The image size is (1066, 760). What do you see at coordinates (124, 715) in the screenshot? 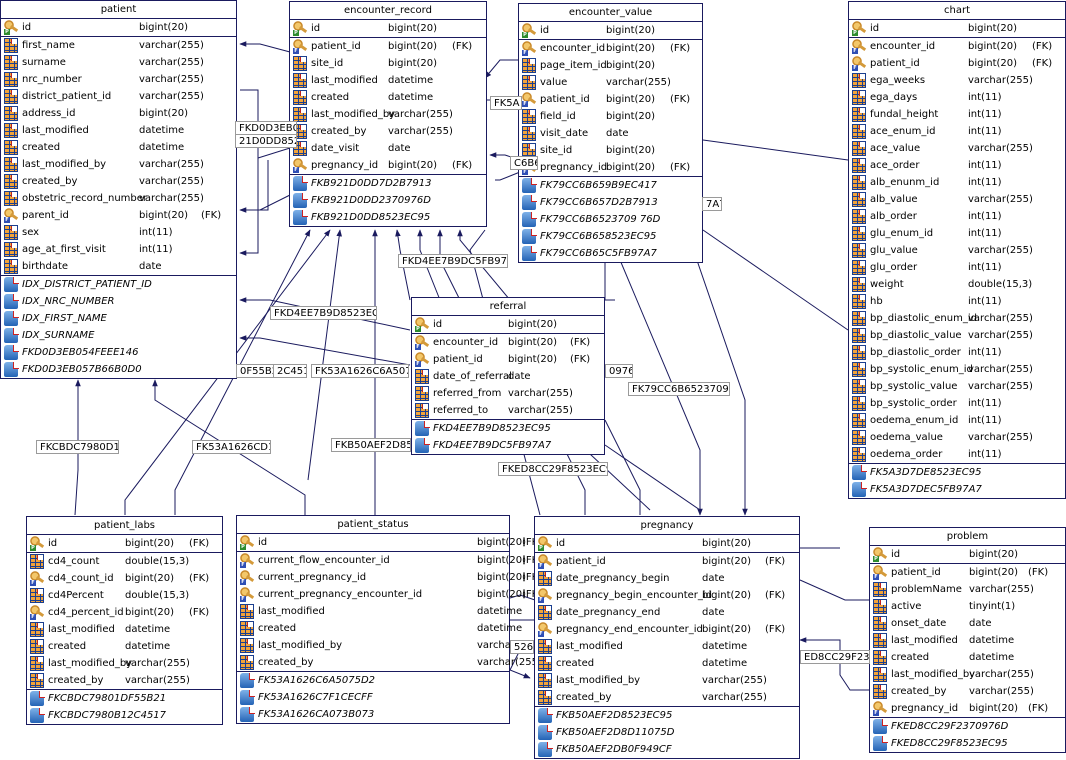
I see `index-row: FKCBDC7980B12C4517` at bounding box center [124, 715].